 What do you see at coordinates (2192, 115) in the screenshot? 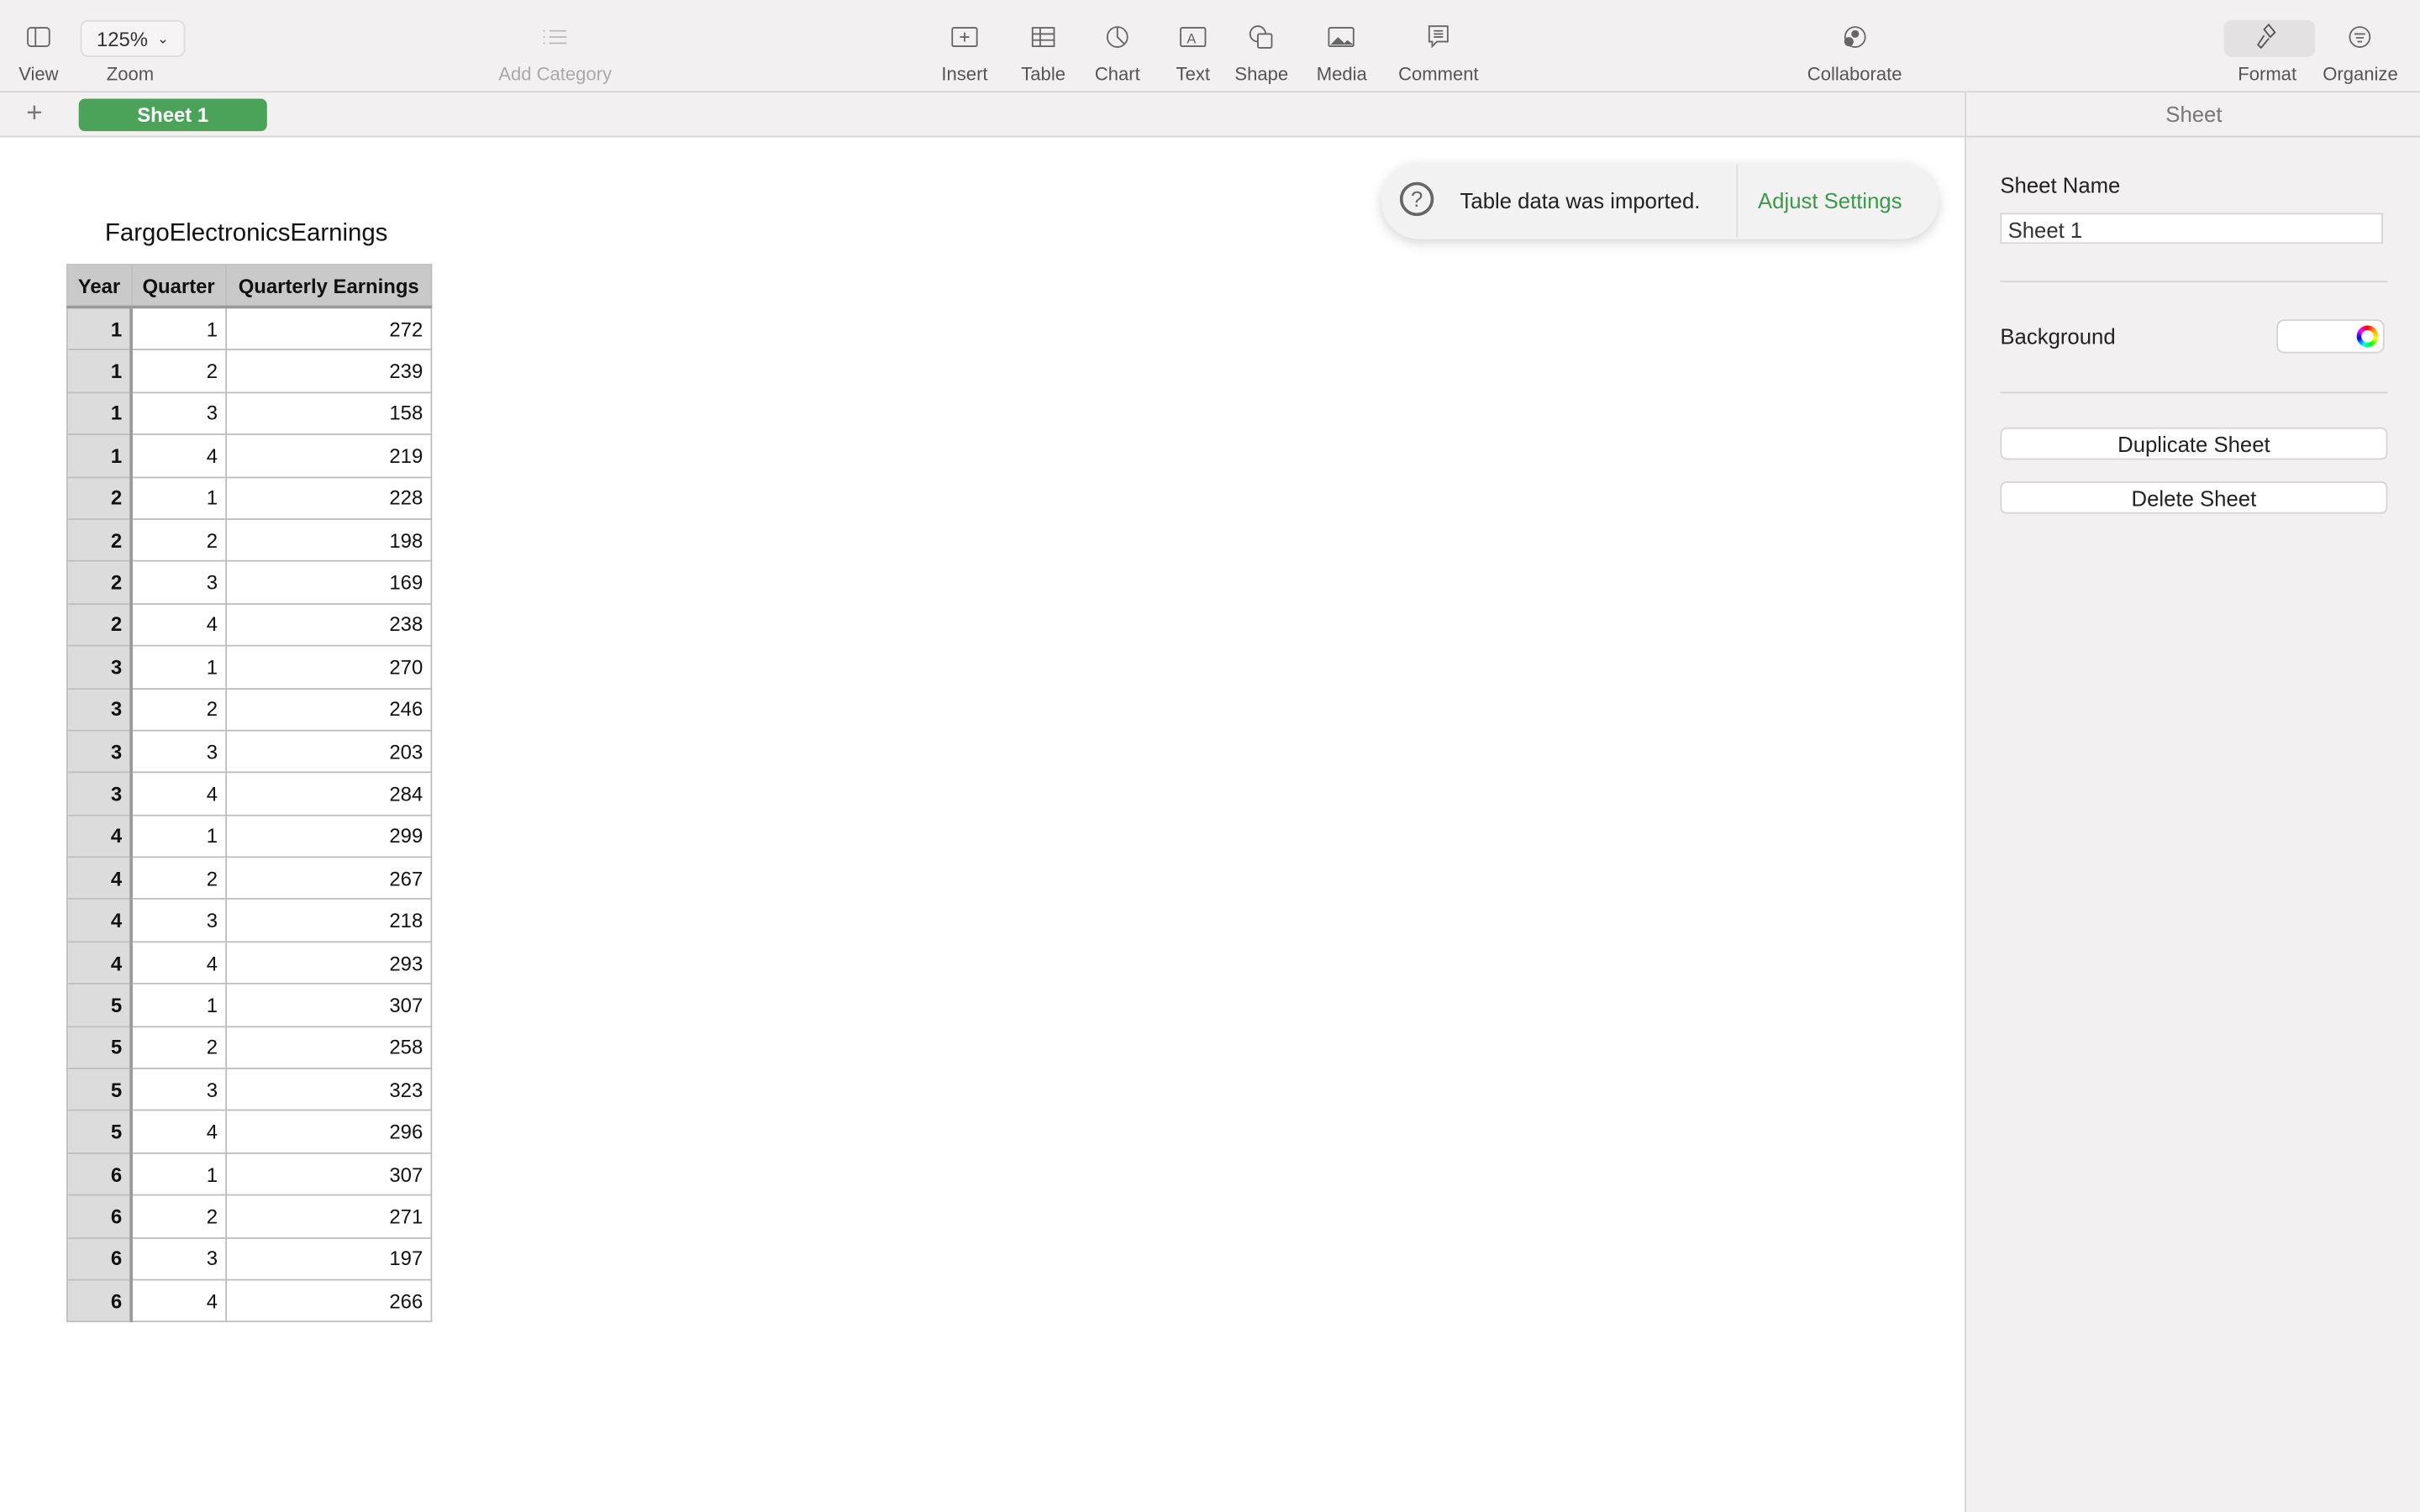
I see `sidebar-tab-sheet: Sheet` at bounding box center [2192, 115].